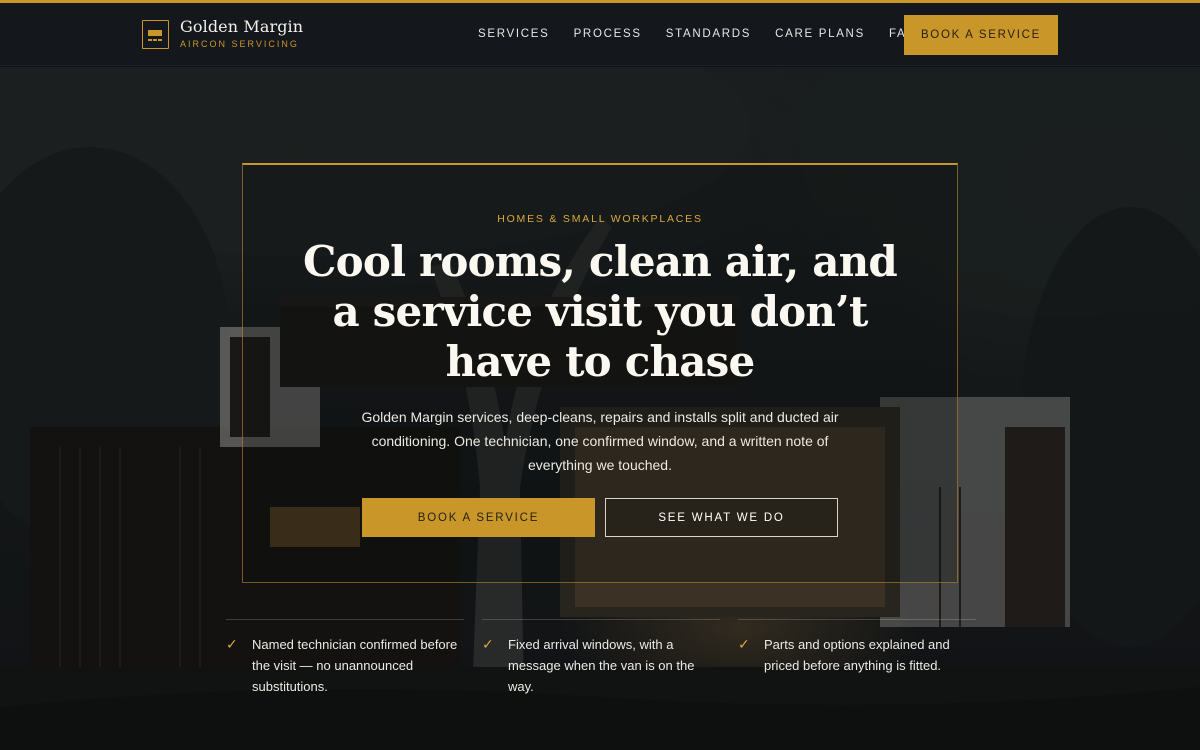 The height and width of the screenshot is (750, 1200). What do you see at coordinates (600, 219) in the screenshot?
I see `hero-eyebrow: HOMES & SMALL WORKPLACES` at bounding box center [600, 219].